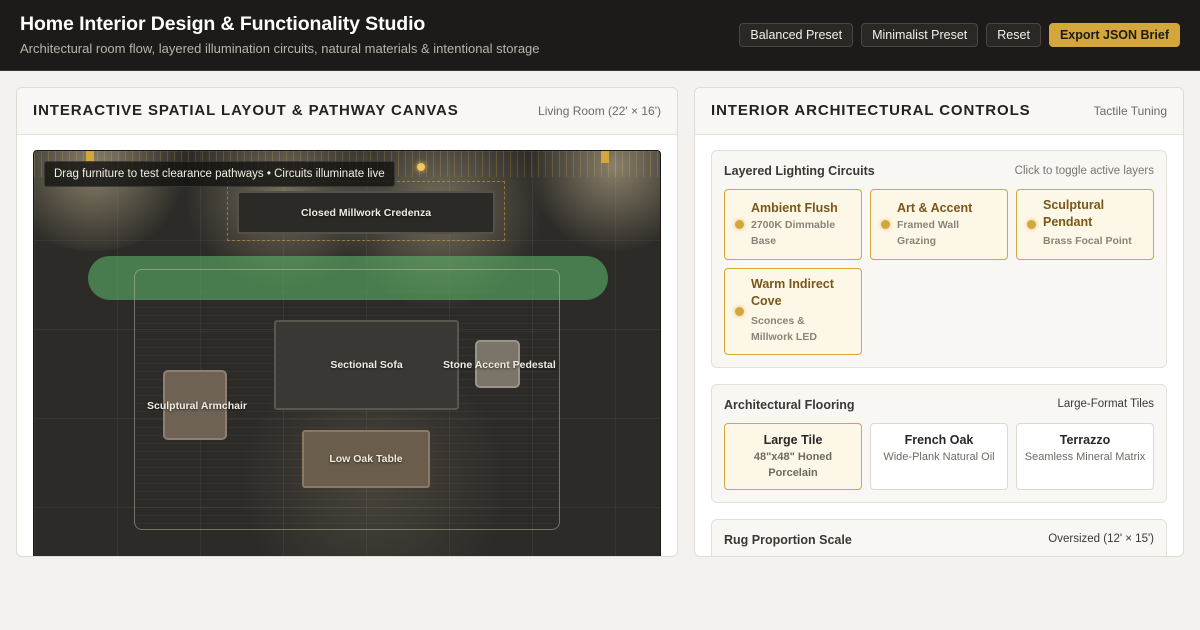 The height and width of the screenshot is (630, 1200). I want to click on circuit-ambient-toggle: Ambient Flush 2700K Dimmable Base, so click(793, 224).